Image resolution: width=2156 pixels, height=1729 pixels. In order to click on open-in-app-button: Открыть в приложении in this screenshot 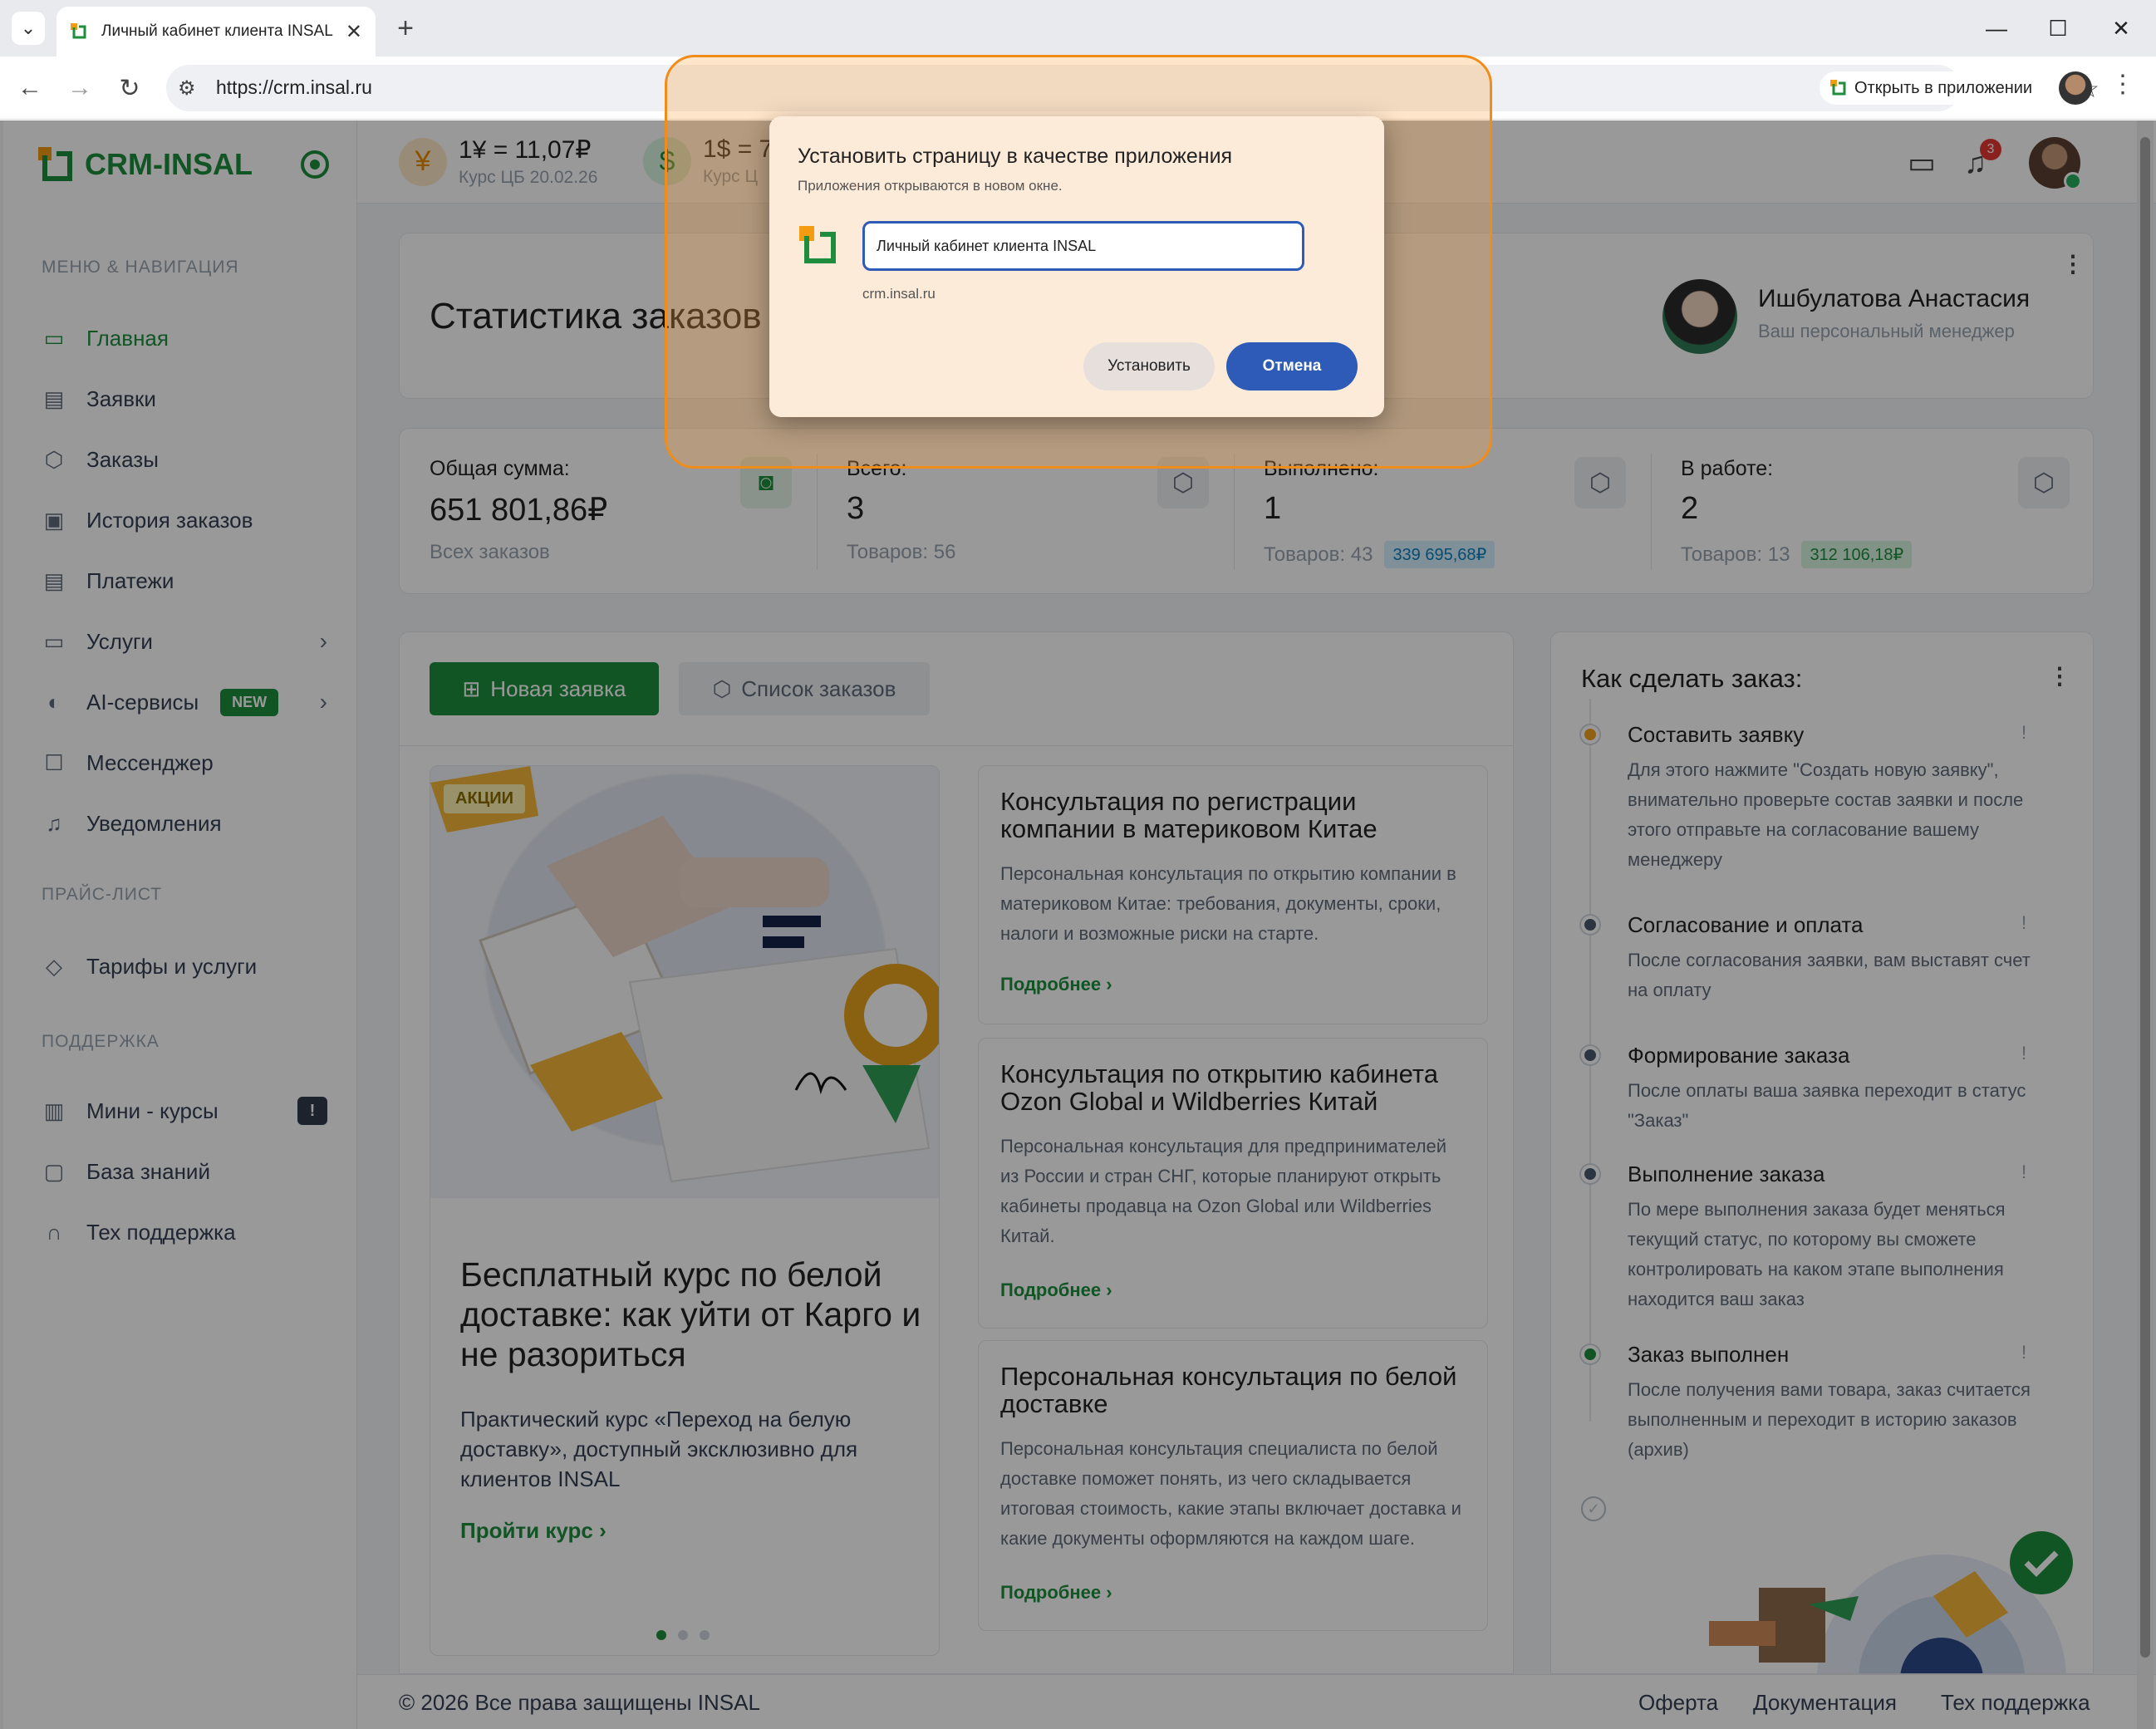, I will do `click(1942, 88)`.